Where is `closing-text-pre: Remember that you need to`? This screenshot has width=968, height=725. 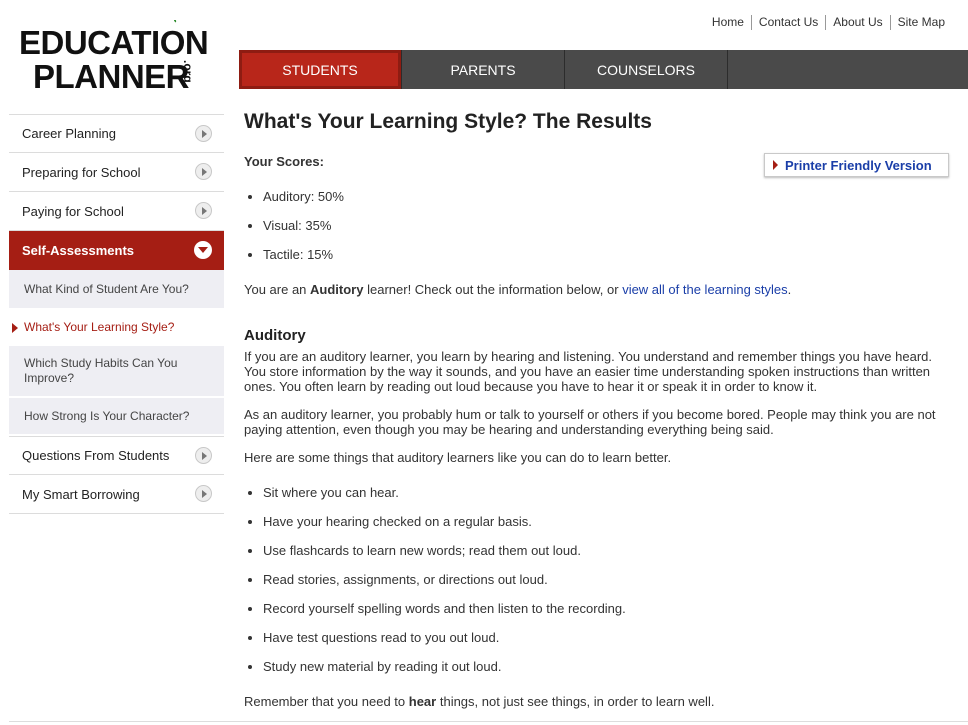 closing-text-pre: Remember that you need to is located at coordinates (326, 701).